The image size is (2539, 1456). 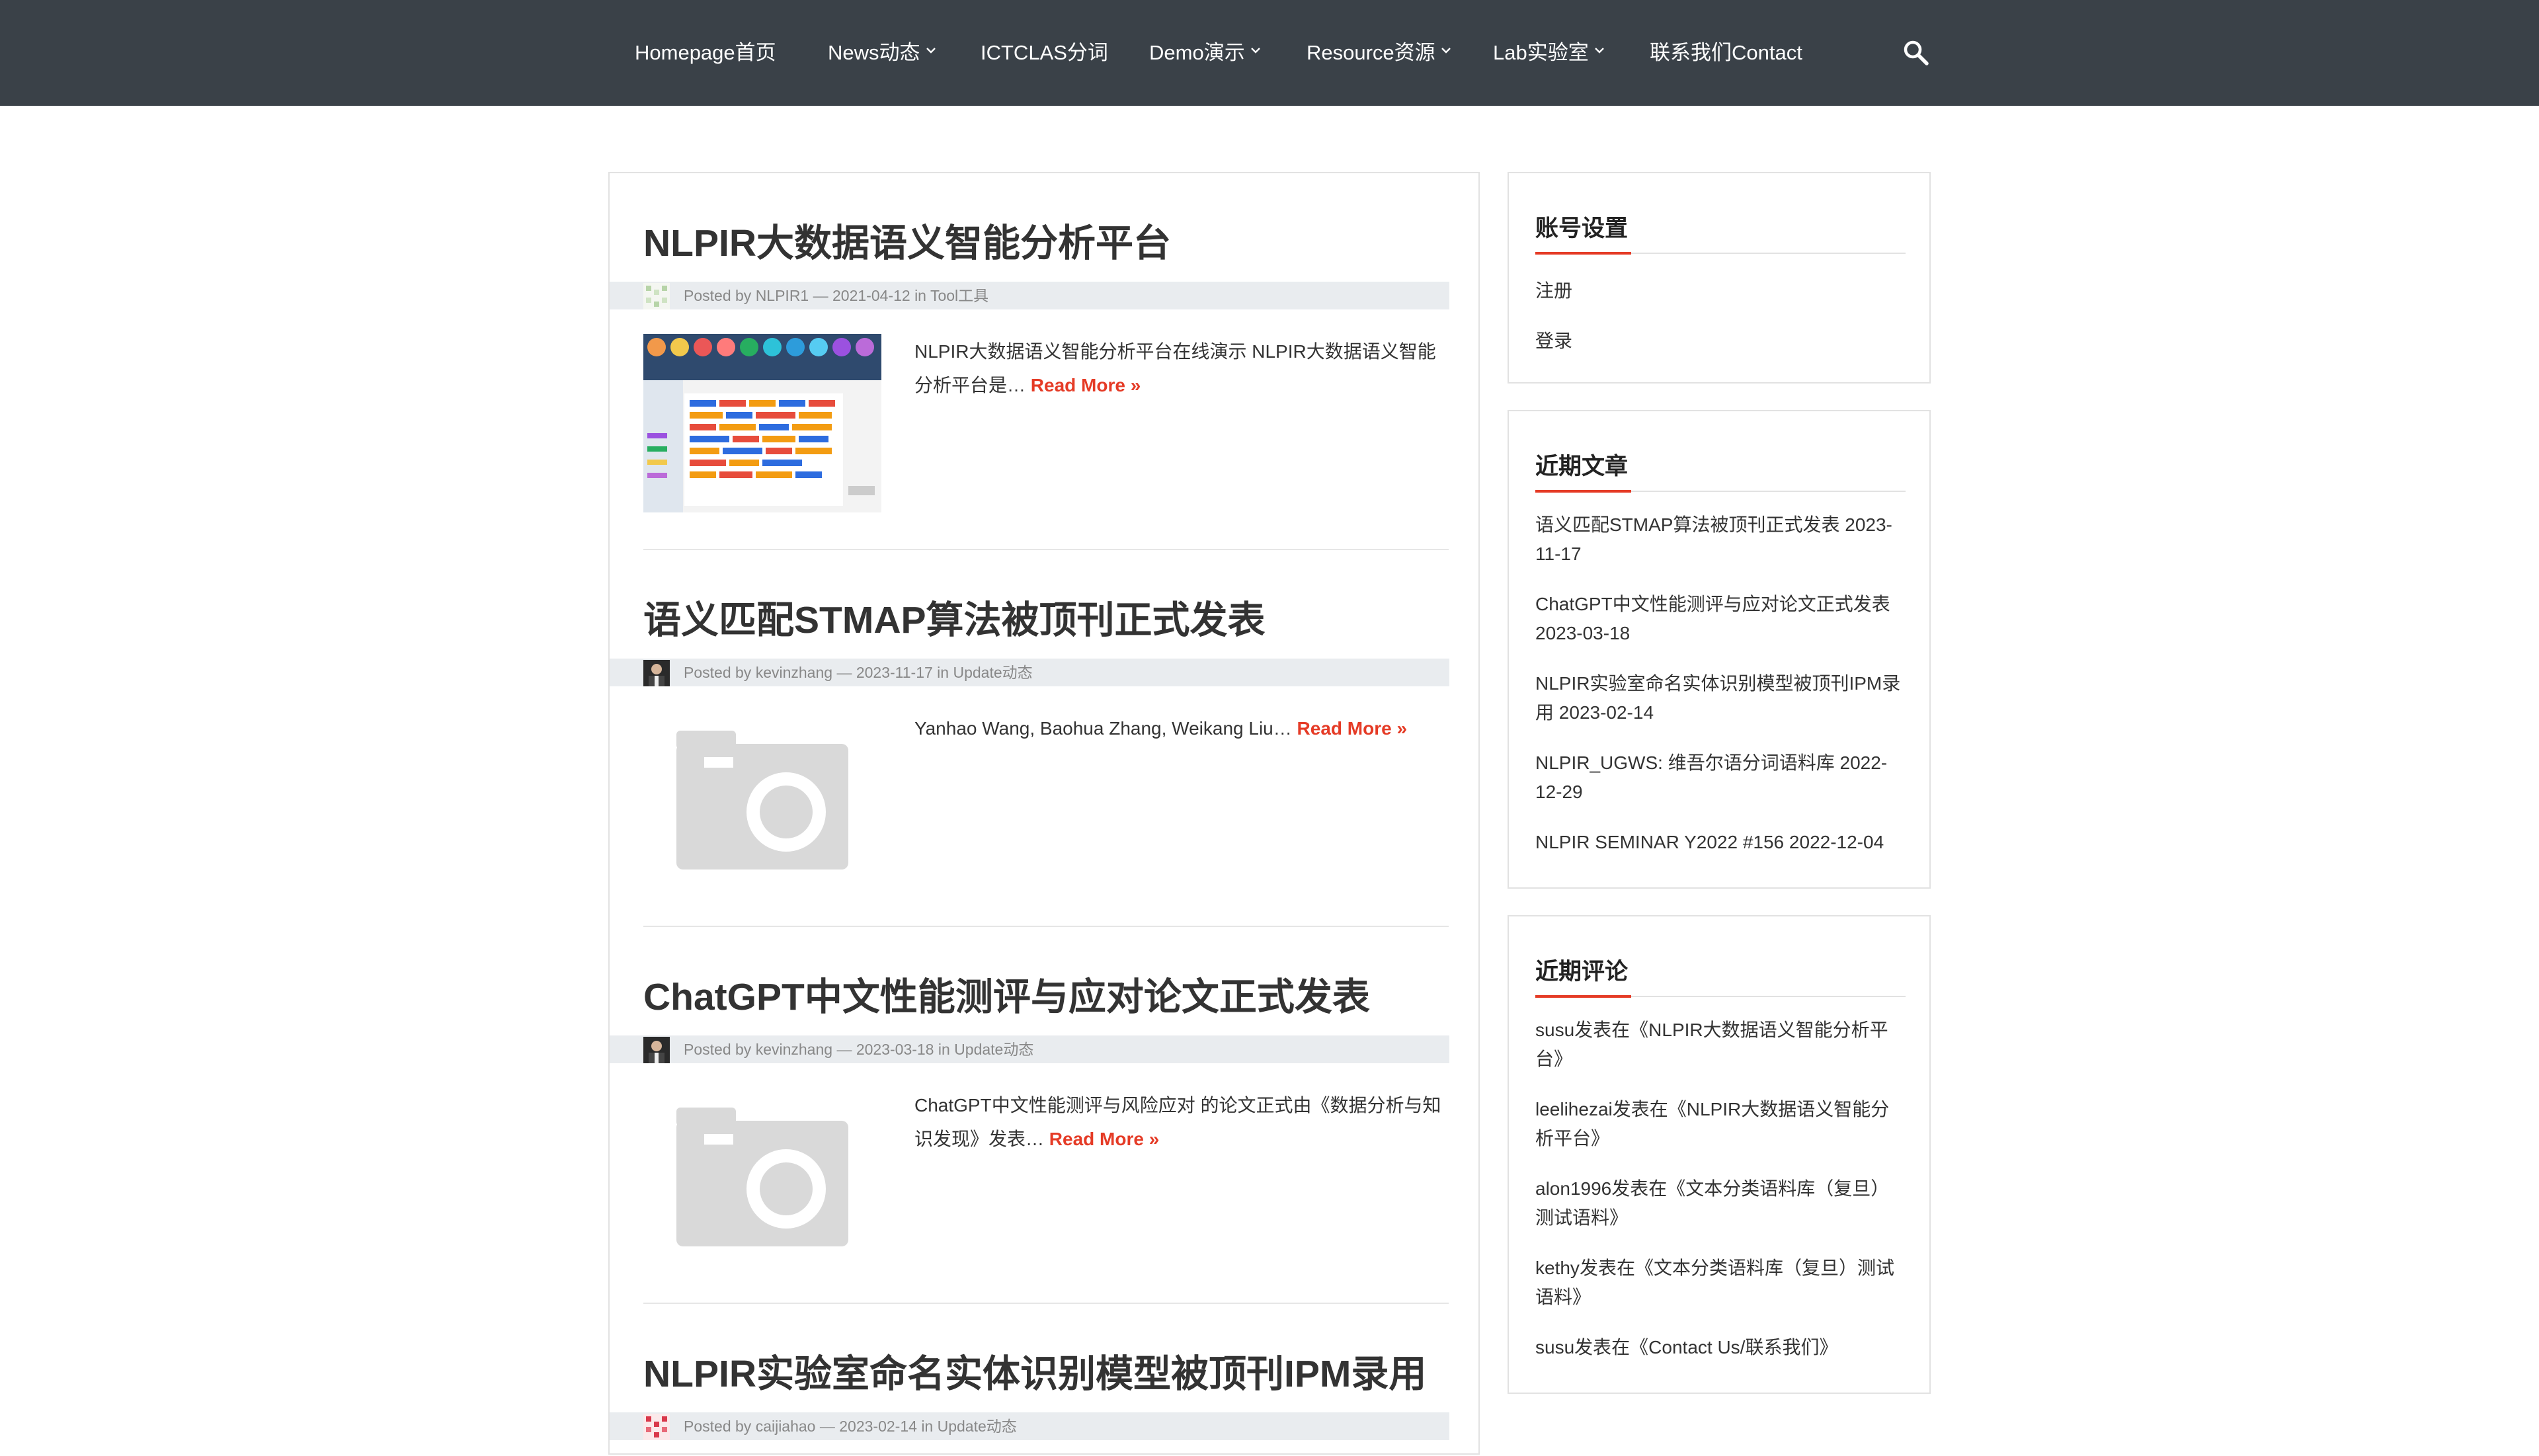 What do you see at coordinates (1720, 291) in the screenshot?
I see `register-link: 注册` at bounding box center [1720, 291].